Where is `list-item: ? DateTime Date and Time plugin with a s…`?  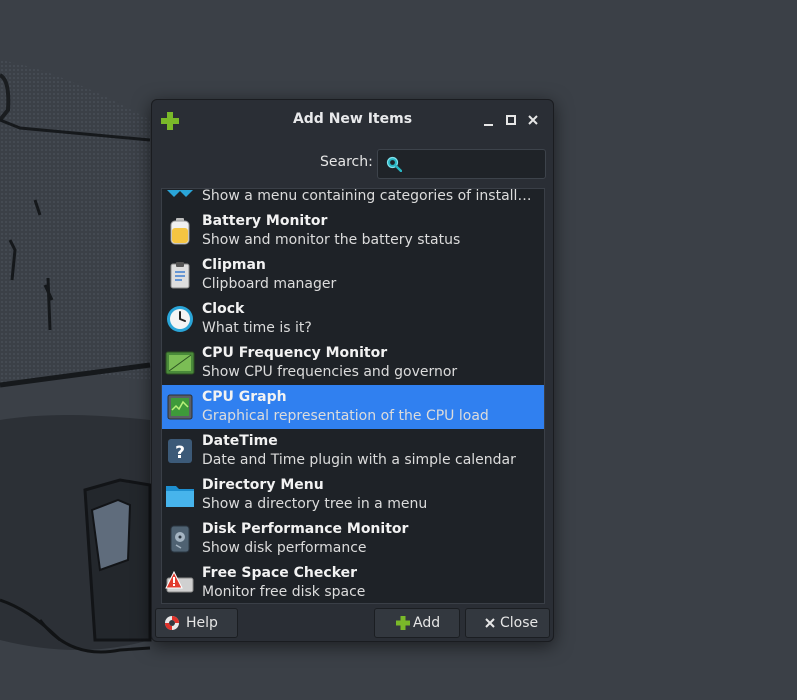
list-item: ? DateTime Date and Time plugin with a s… is located at coordinates (353, 451).